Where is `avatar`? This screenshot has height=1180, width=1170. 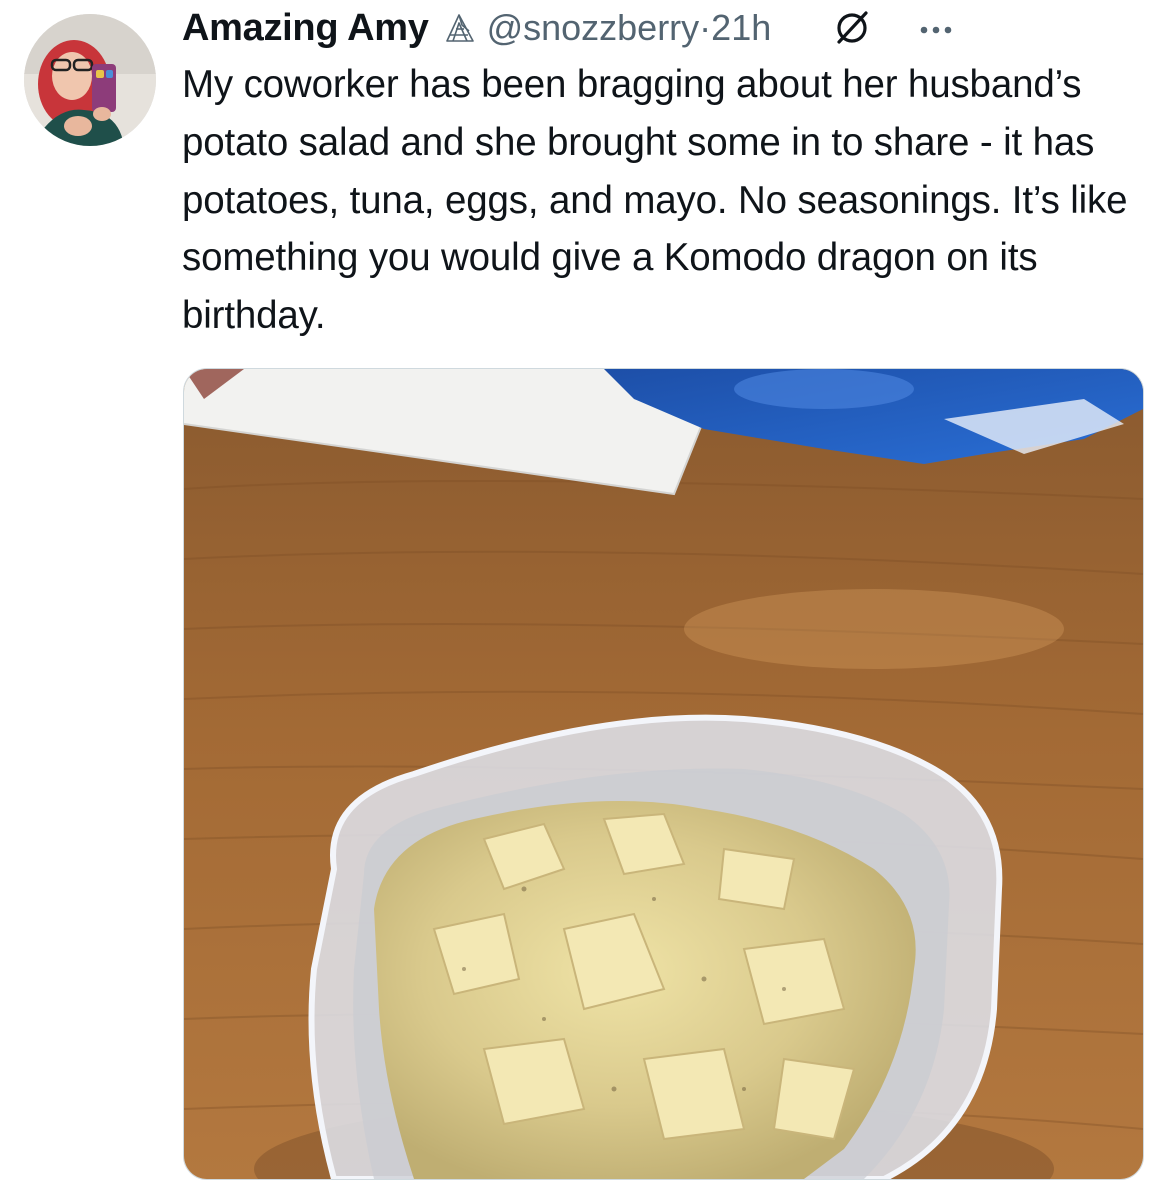 avatar is located at coordinates (90, 80).